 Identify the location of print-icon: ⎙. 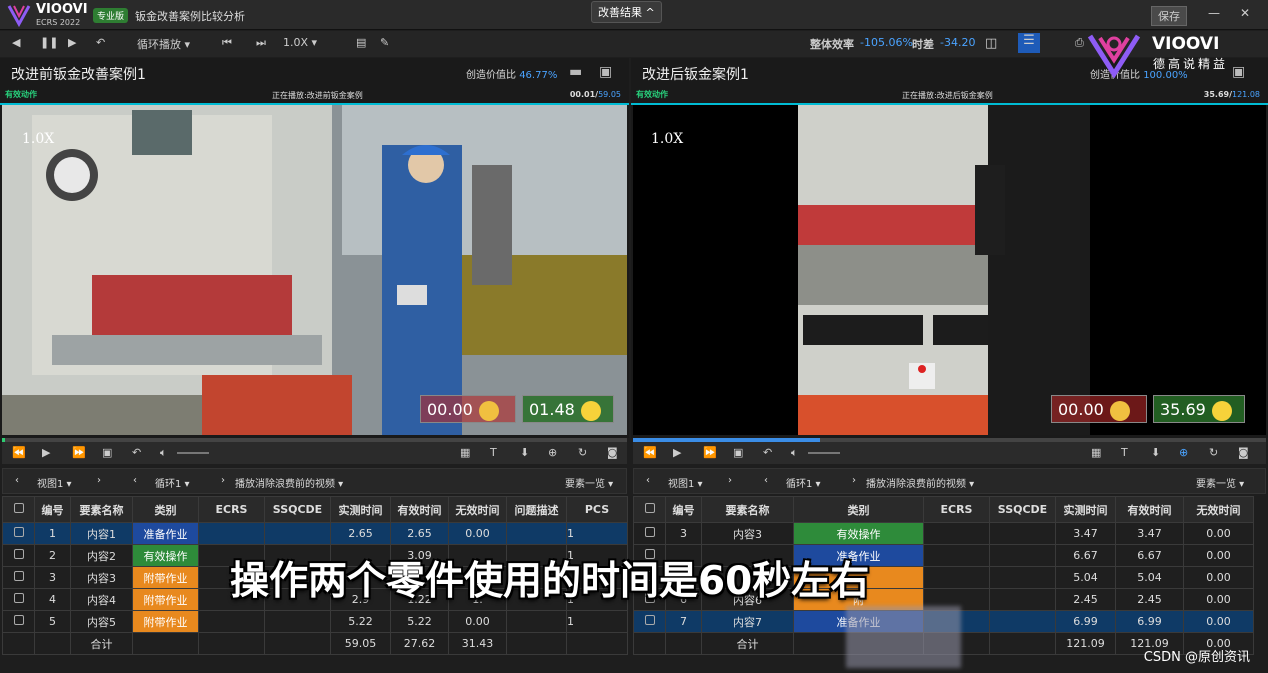
(1079, 43).